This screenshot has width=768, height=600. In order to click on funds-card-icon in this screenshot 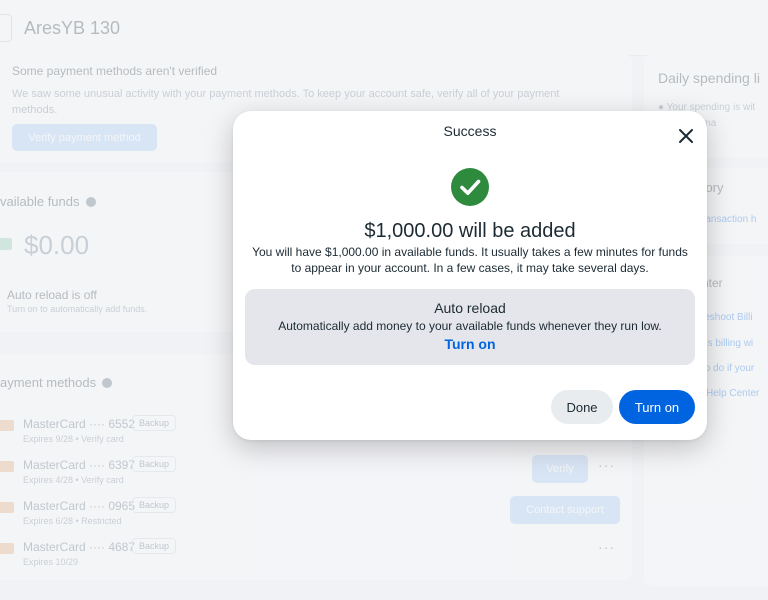, I will do `click(6, 244)`.